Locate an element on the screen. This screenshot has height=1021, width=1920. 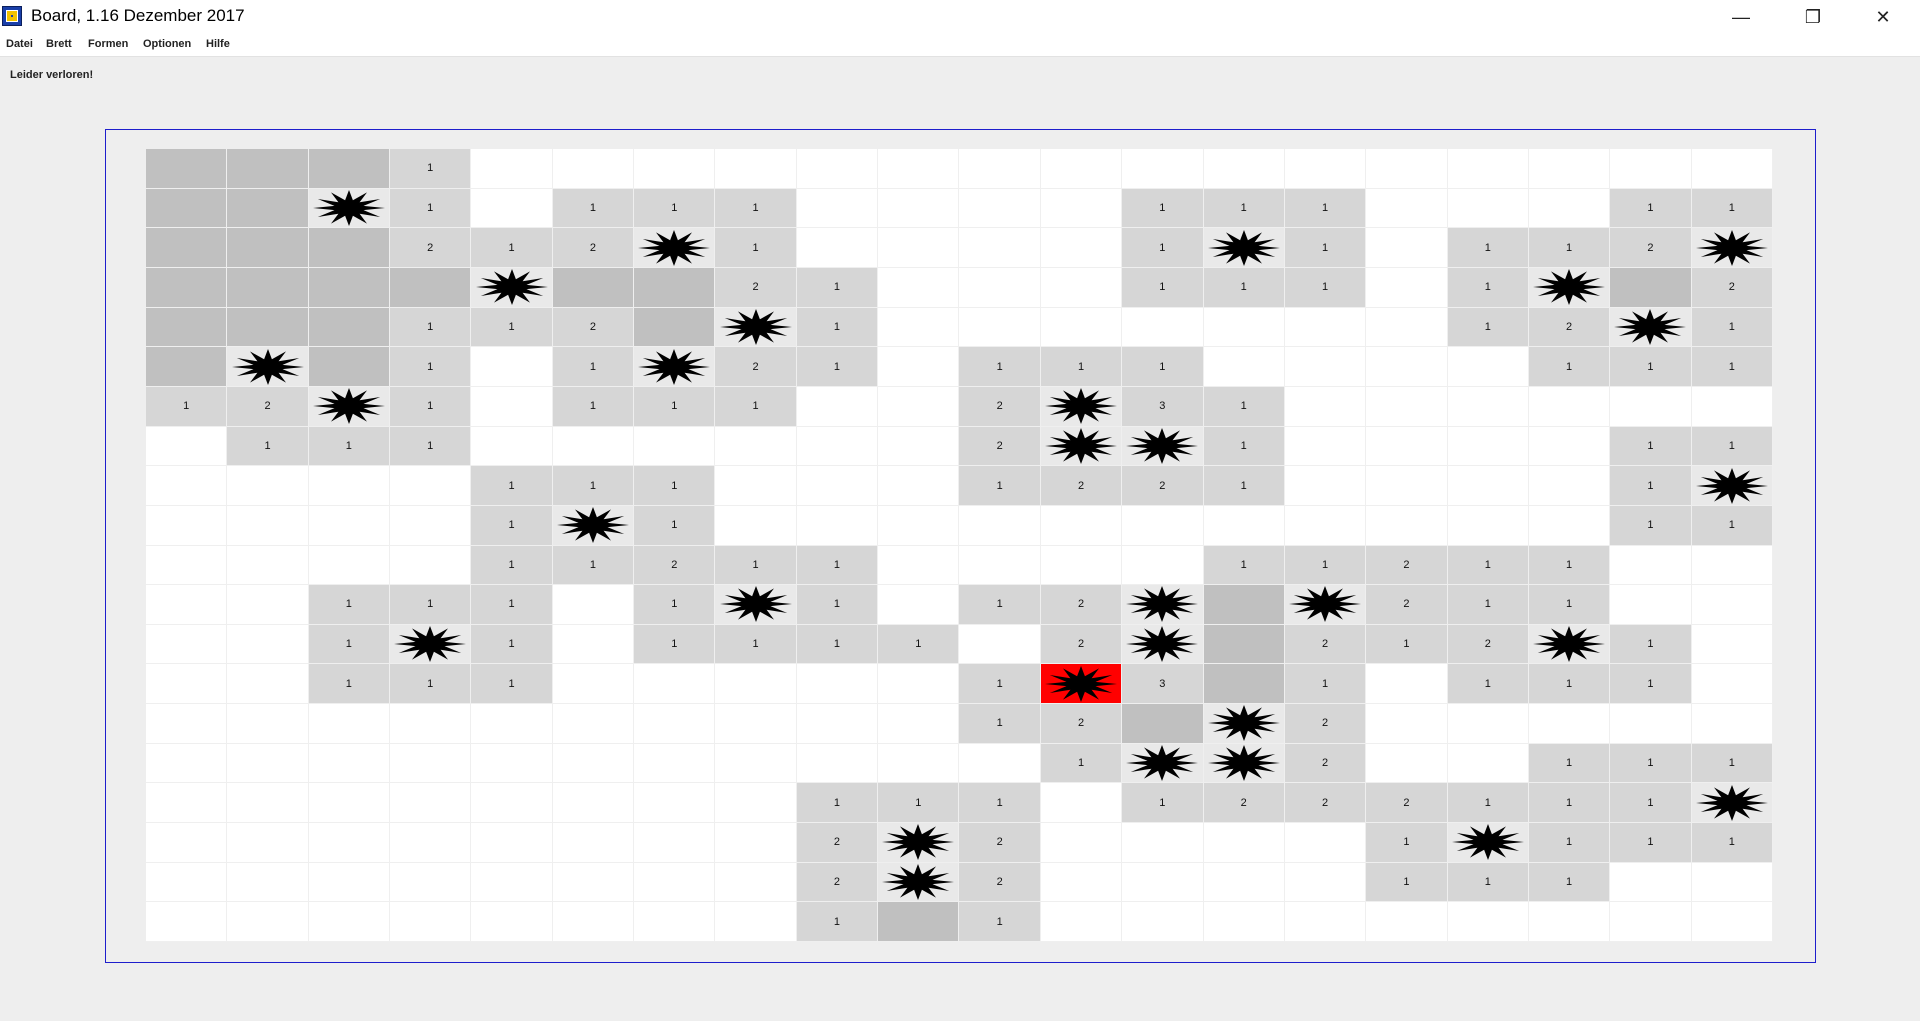
menu-hilfe: Hilfe is located at coordinates (218, 44).